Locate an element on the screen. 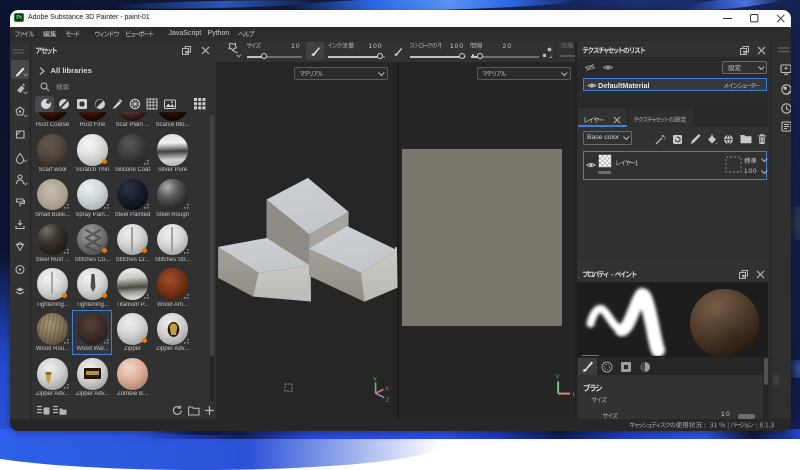  svg-text: Y is located at coordinates (375, 380).